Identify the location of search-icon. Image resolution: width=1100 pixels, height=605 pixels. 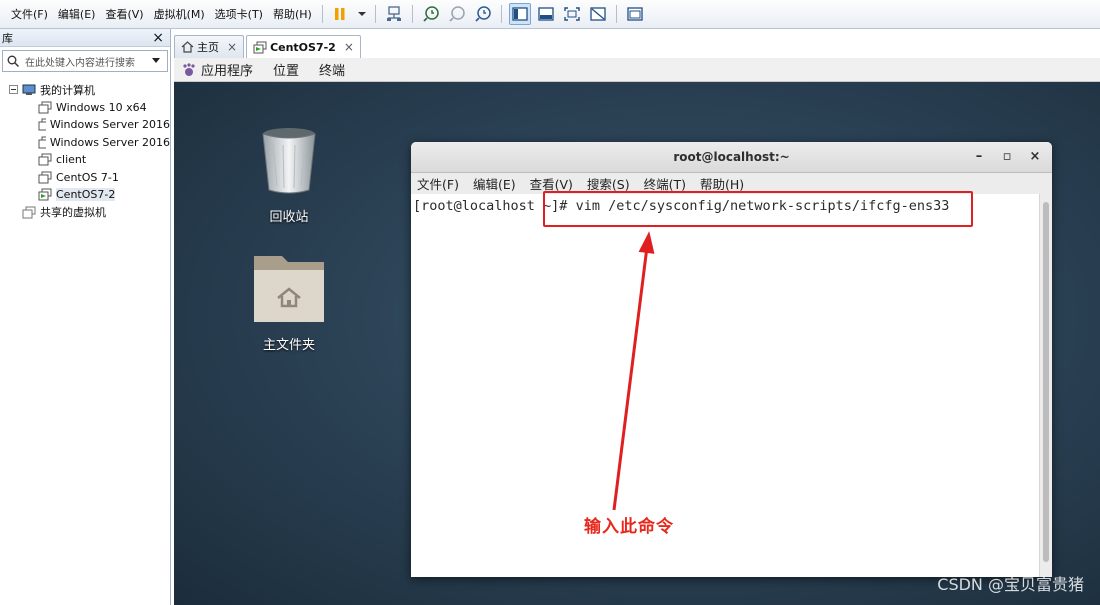
(13, 61).